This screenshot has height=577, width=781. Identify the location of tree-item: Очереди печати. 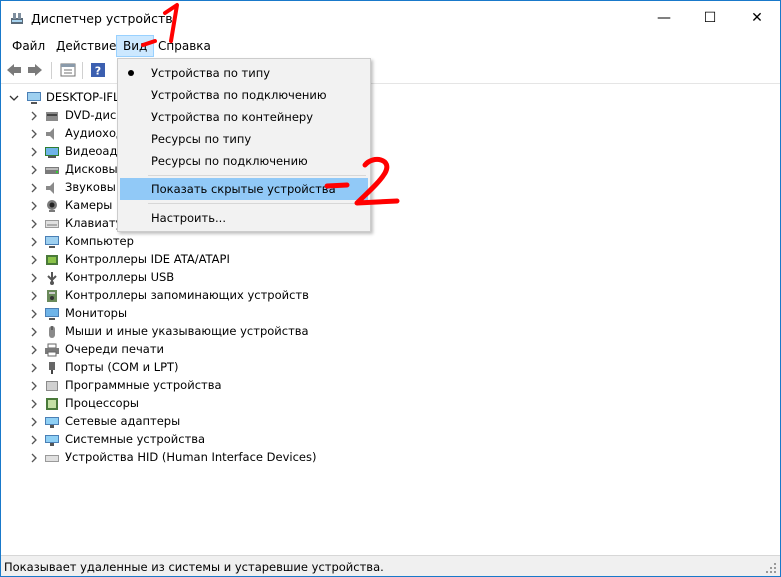
(390, 350).